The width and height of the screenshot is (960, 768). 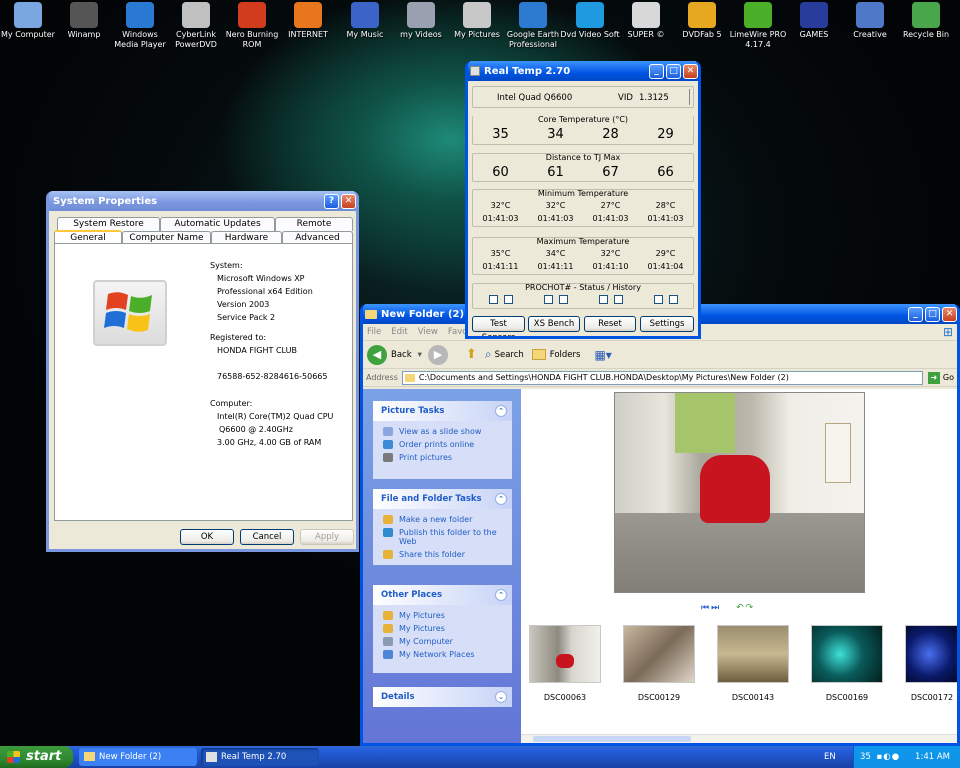 I want to click on file-tasks-header: File and Folder Tasks ⌃, so click(x=442, y=499).